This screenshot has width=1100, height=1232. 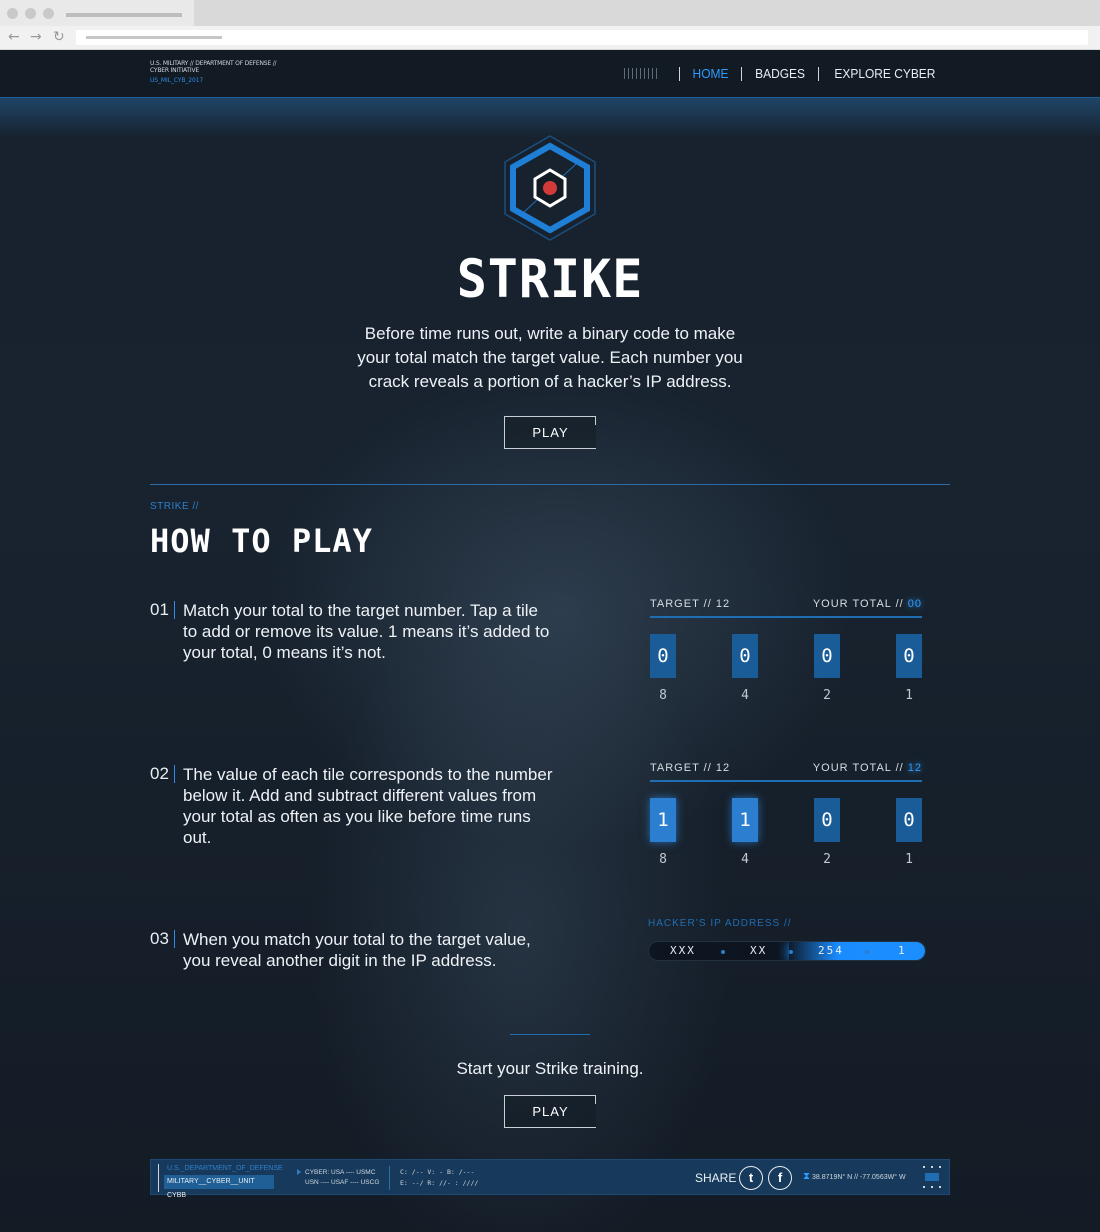 I want to click on total-readout: YOUR TOTAL // 00, so click(x=867, y=607).